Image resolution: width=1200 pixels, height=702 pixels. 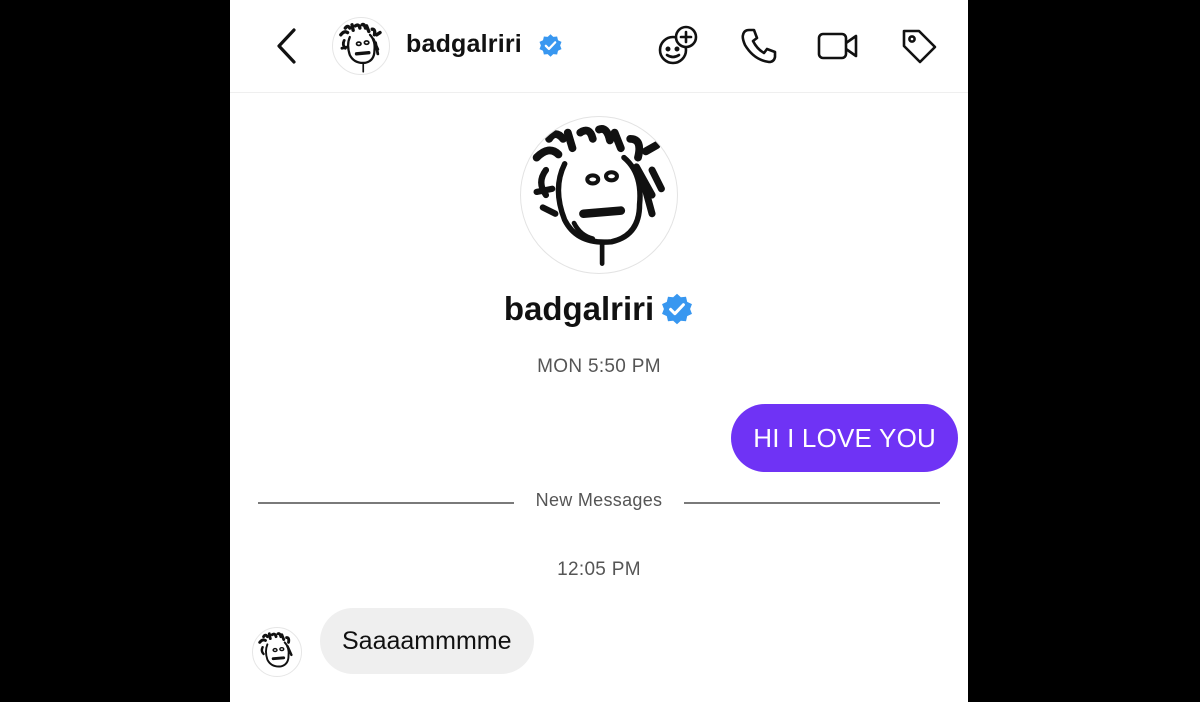 I want to click on chevron-left-icon, so click(x=286, y=46).